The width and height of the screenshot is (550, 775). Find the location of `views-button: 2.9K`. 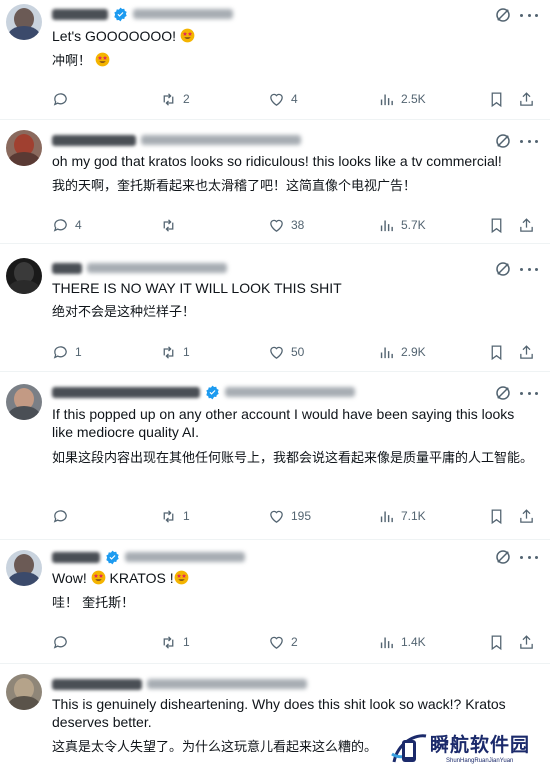

views-button: 2.9K is located at coordinates (402, 352).